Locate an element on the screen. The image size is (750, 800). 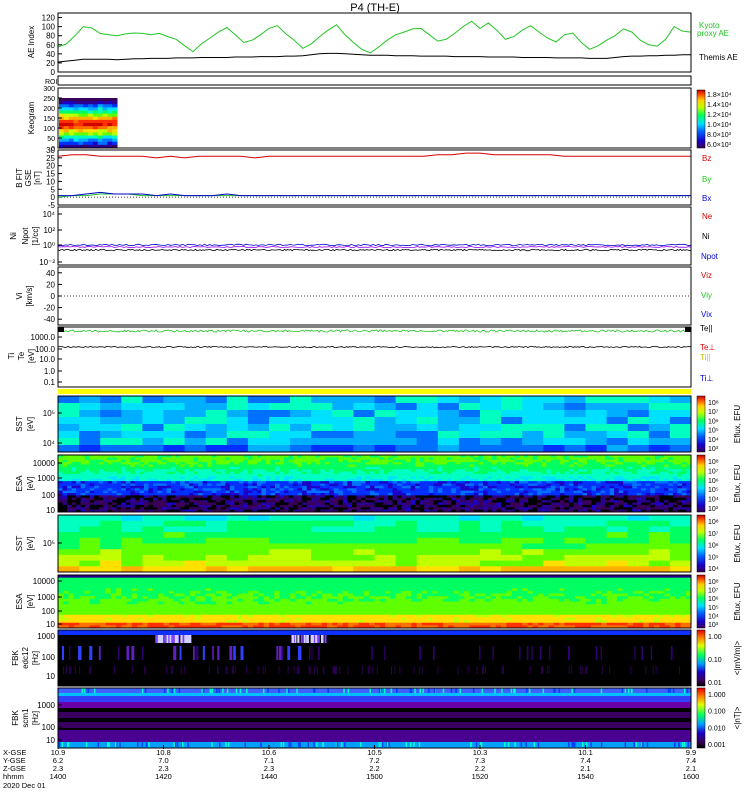
spec-esa_e-cbar-tick-1: 10⁷ is located at coordinates (713, 471).